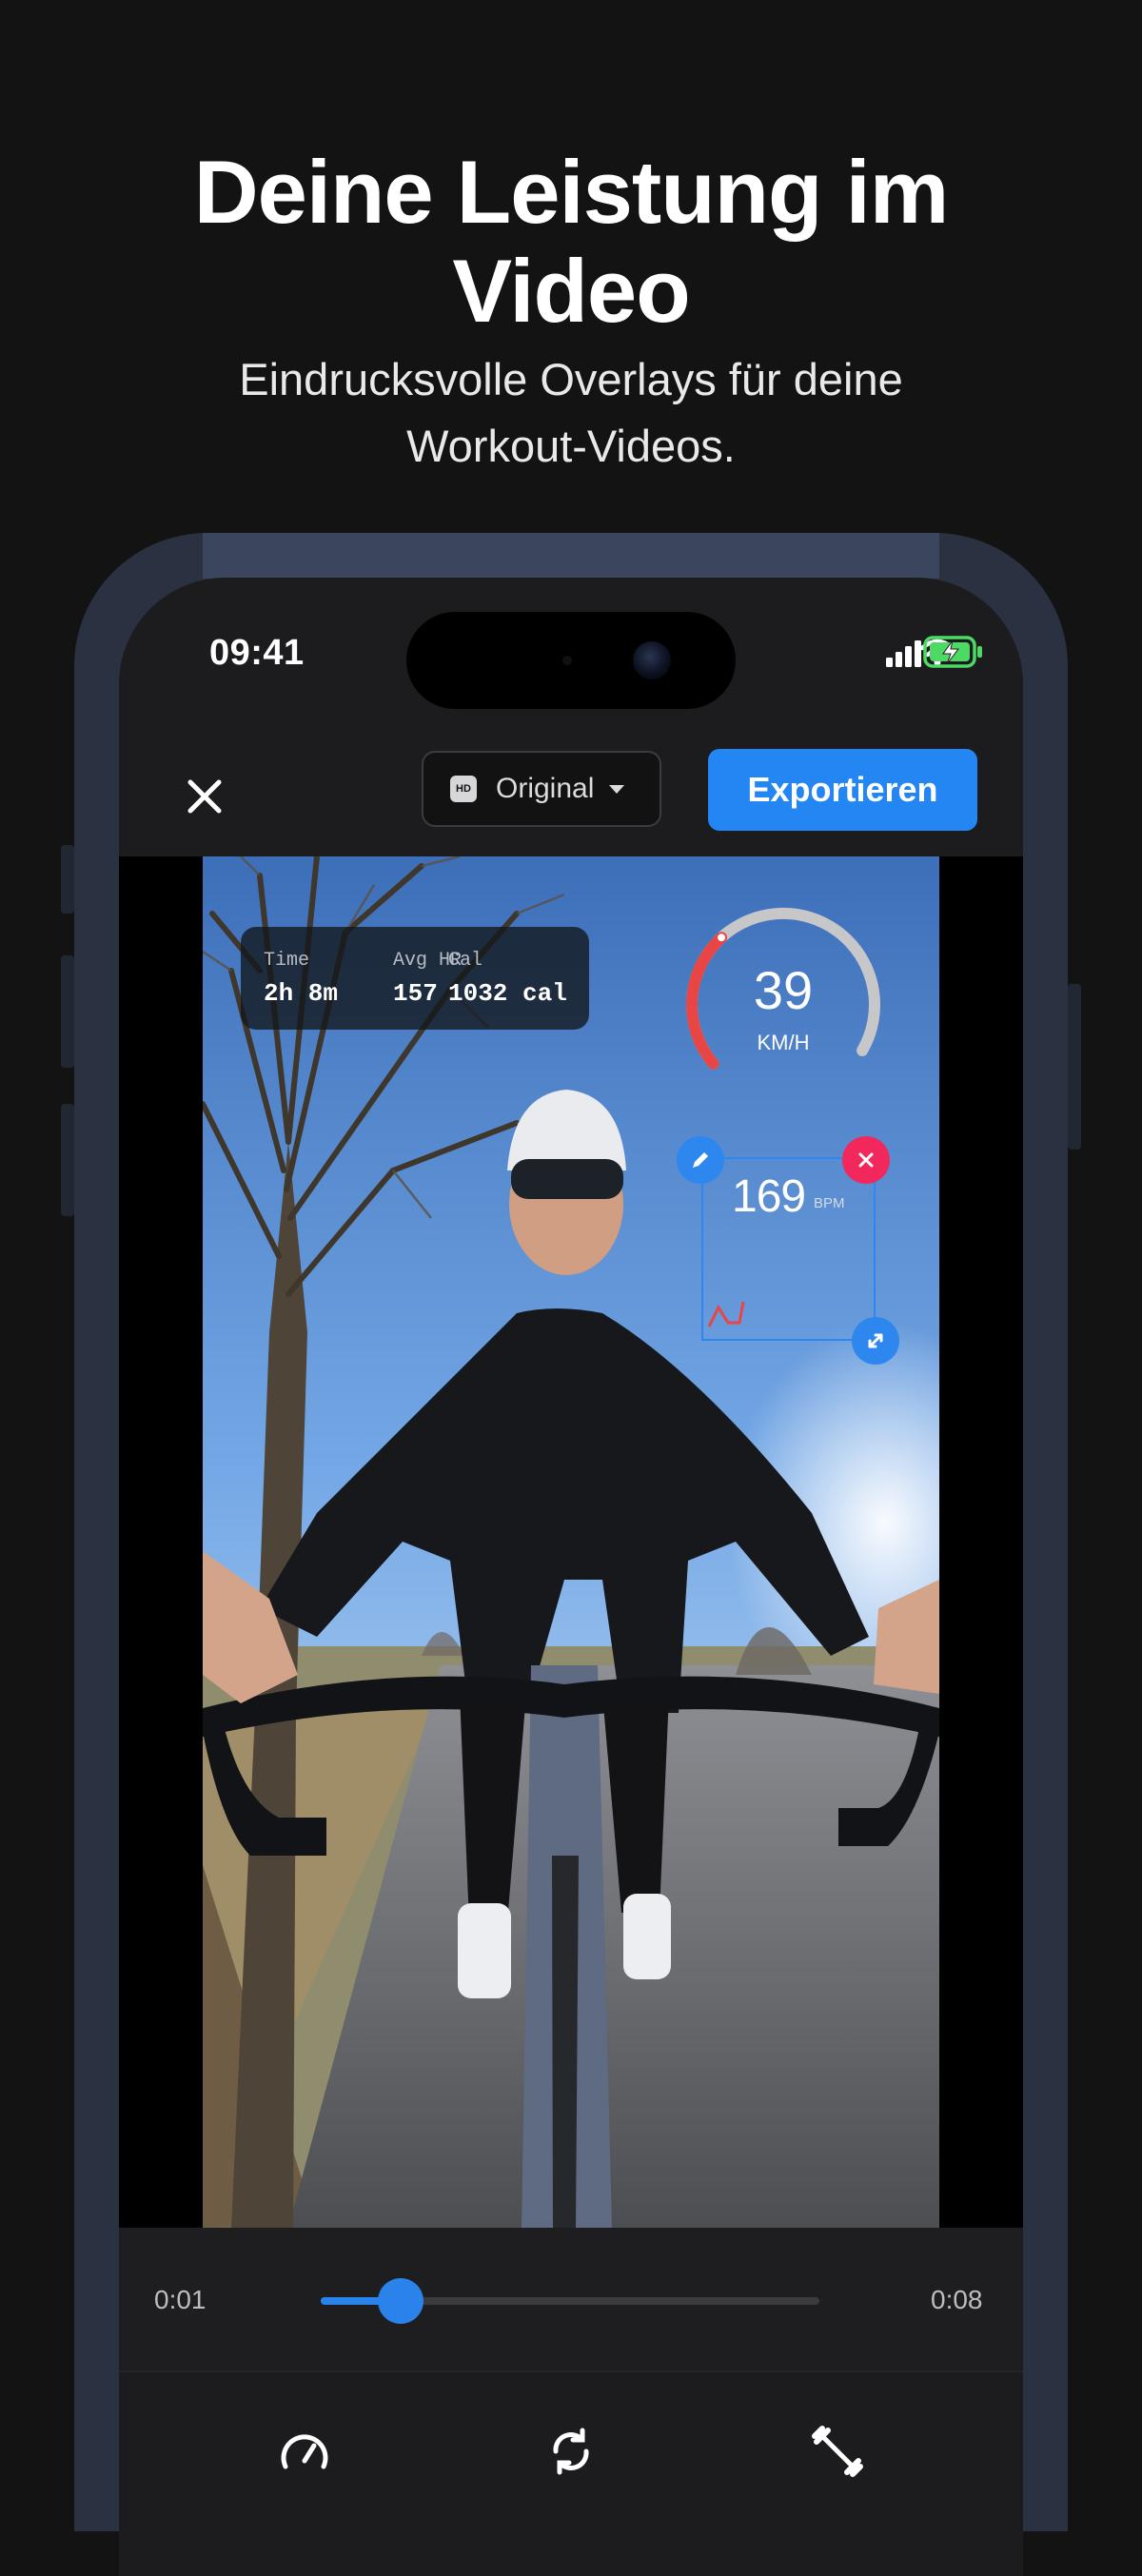  Describe the element at coordinates (952, 652) in the screenshot. I see `battery-charging-icon` at that location.